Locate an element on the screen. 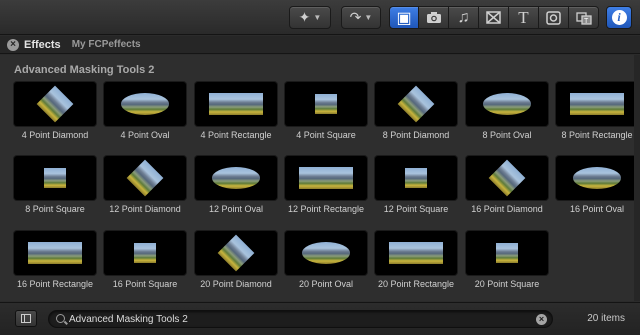  search-icon is located at coordinates (60, 318).